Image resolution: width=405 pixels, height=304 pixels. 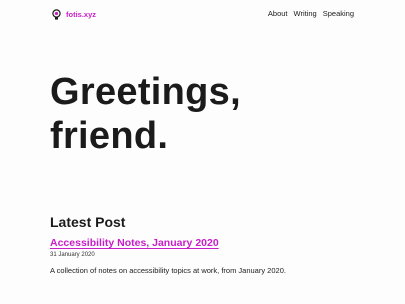 I want to click on latest-post-heading: Latest Post, so click(x=88, y=222).